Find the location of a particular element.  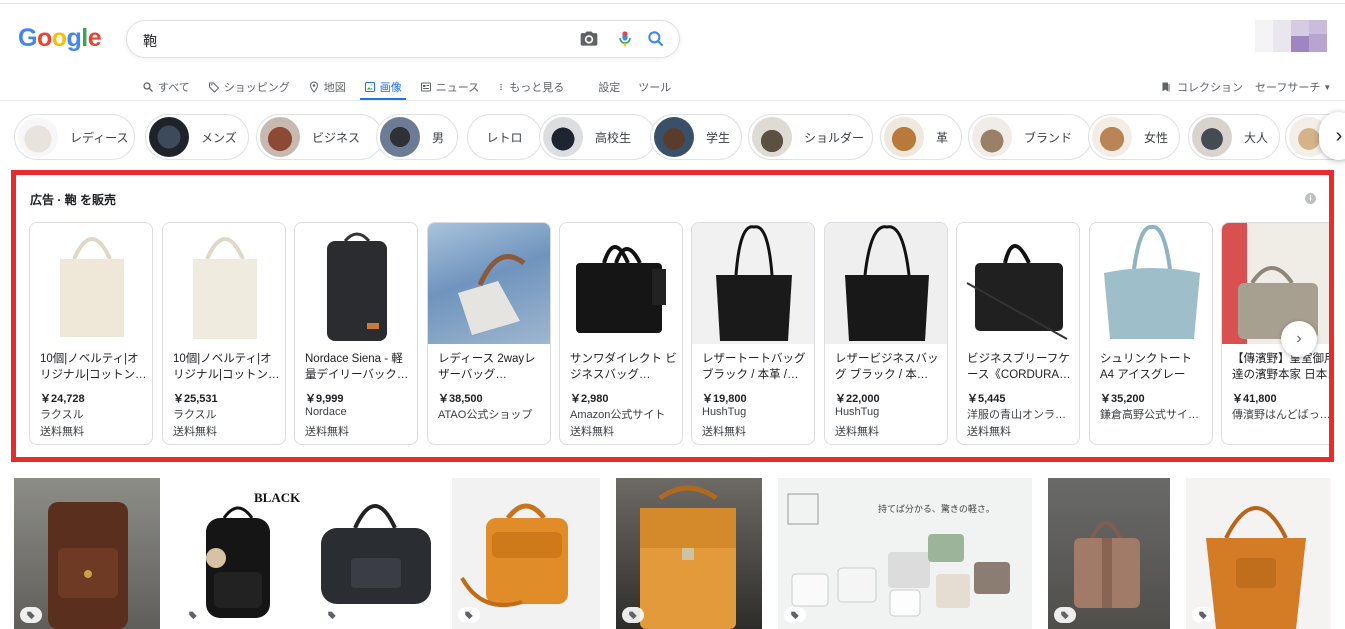

product-card: 10個|ノベルティ|オリジナル|コットン… ￥24,728 ラクスル 送料無料 is located at coordinates (91, 333).